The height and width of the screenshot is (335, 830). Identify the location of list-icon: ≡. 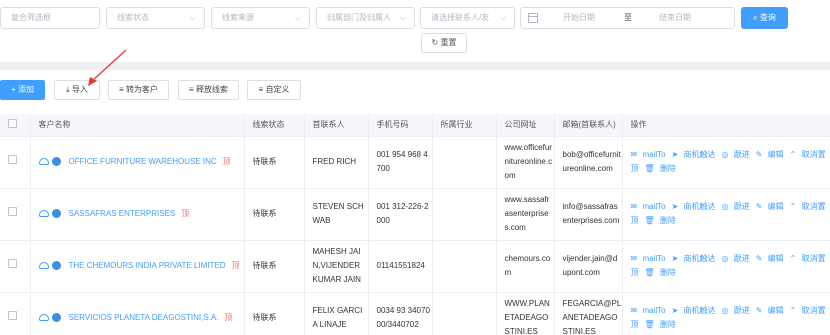
(192, 89).